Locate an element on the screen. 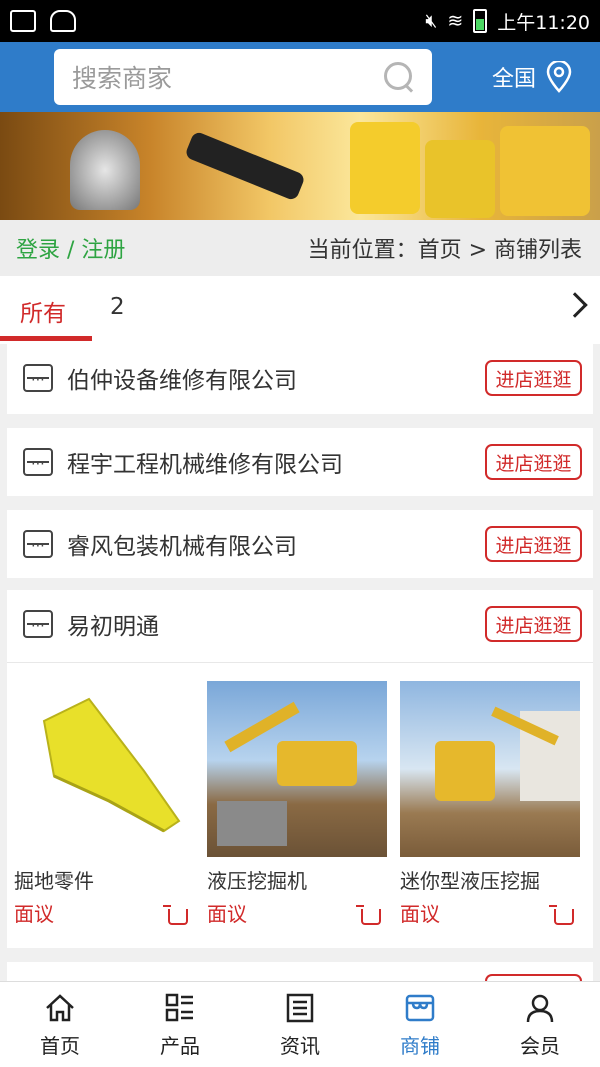 The width and height of the screenshot is (600, 1067). status-time: 上午11:20 is located at coordinates (543, 22).